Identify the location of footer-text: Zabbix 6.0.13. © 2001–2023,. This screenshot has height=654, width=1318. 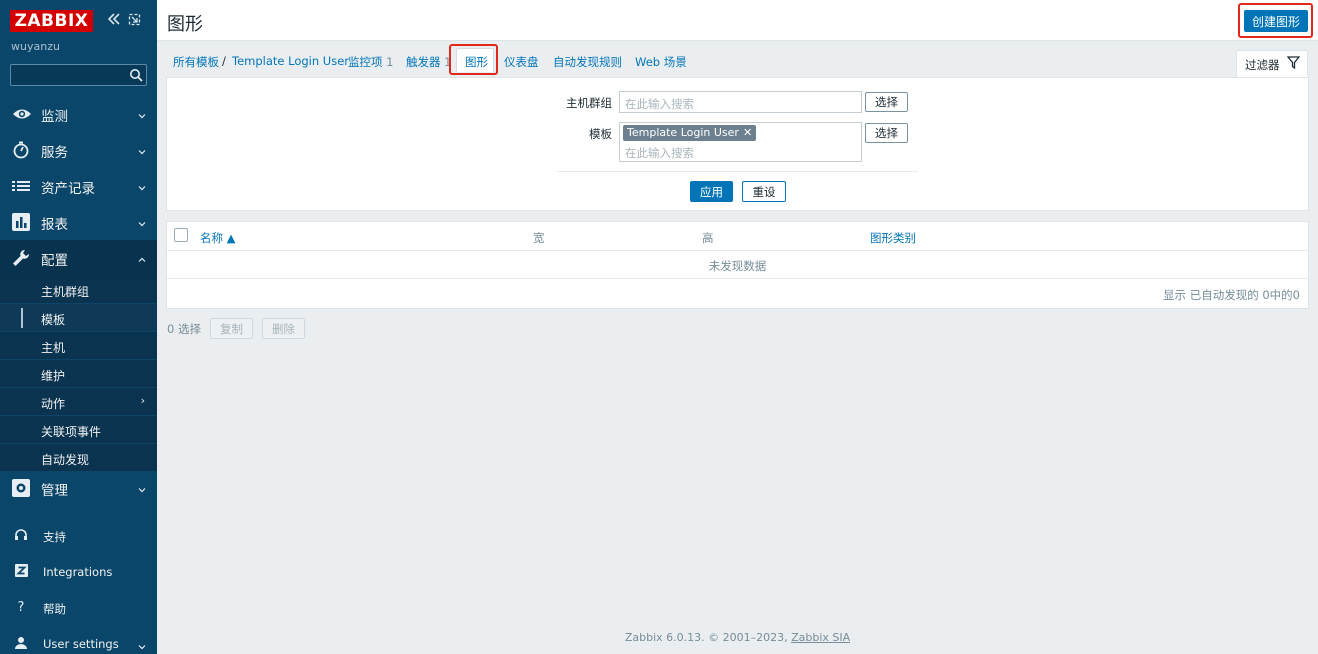
(708, 637).